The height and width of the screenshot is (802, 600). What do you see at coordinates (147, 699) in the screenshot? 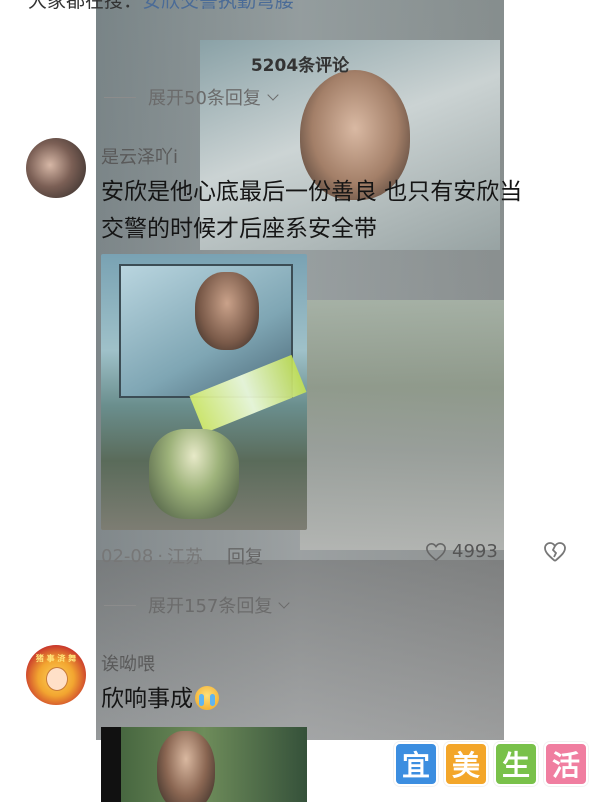
I see `comment-text-body: 欣响事成` at bounding box center [147, 699].